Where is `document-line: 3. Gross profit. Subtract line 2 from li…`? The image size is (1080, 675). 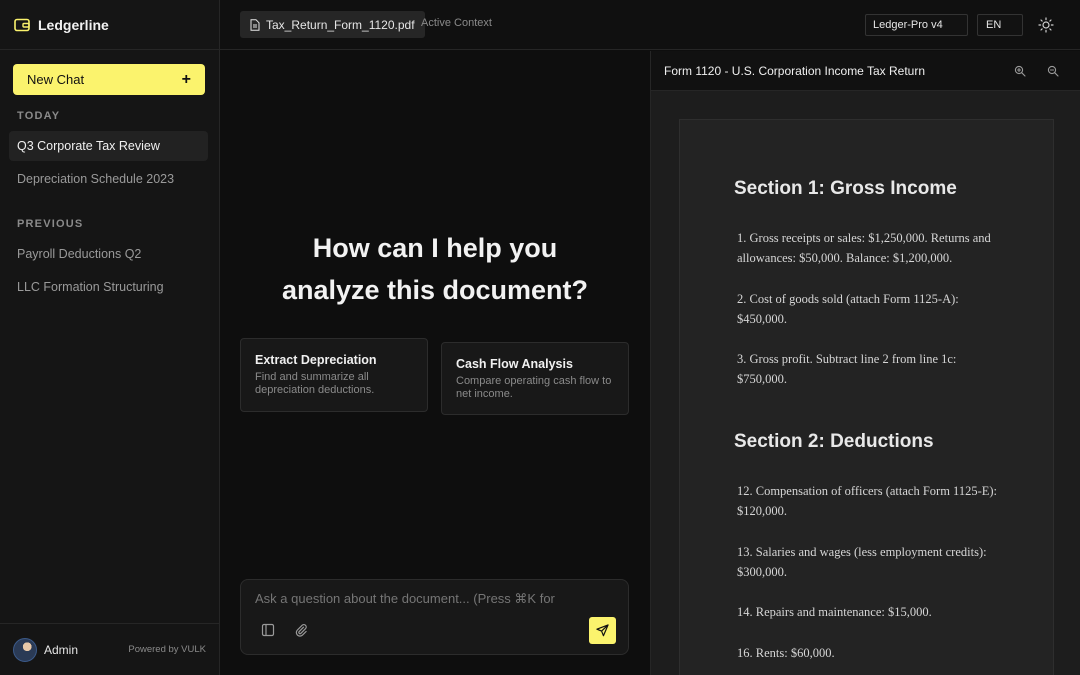
document-line: 3. Gross profit. Subtract line 2 from li… is located at coordinates (847, 369).